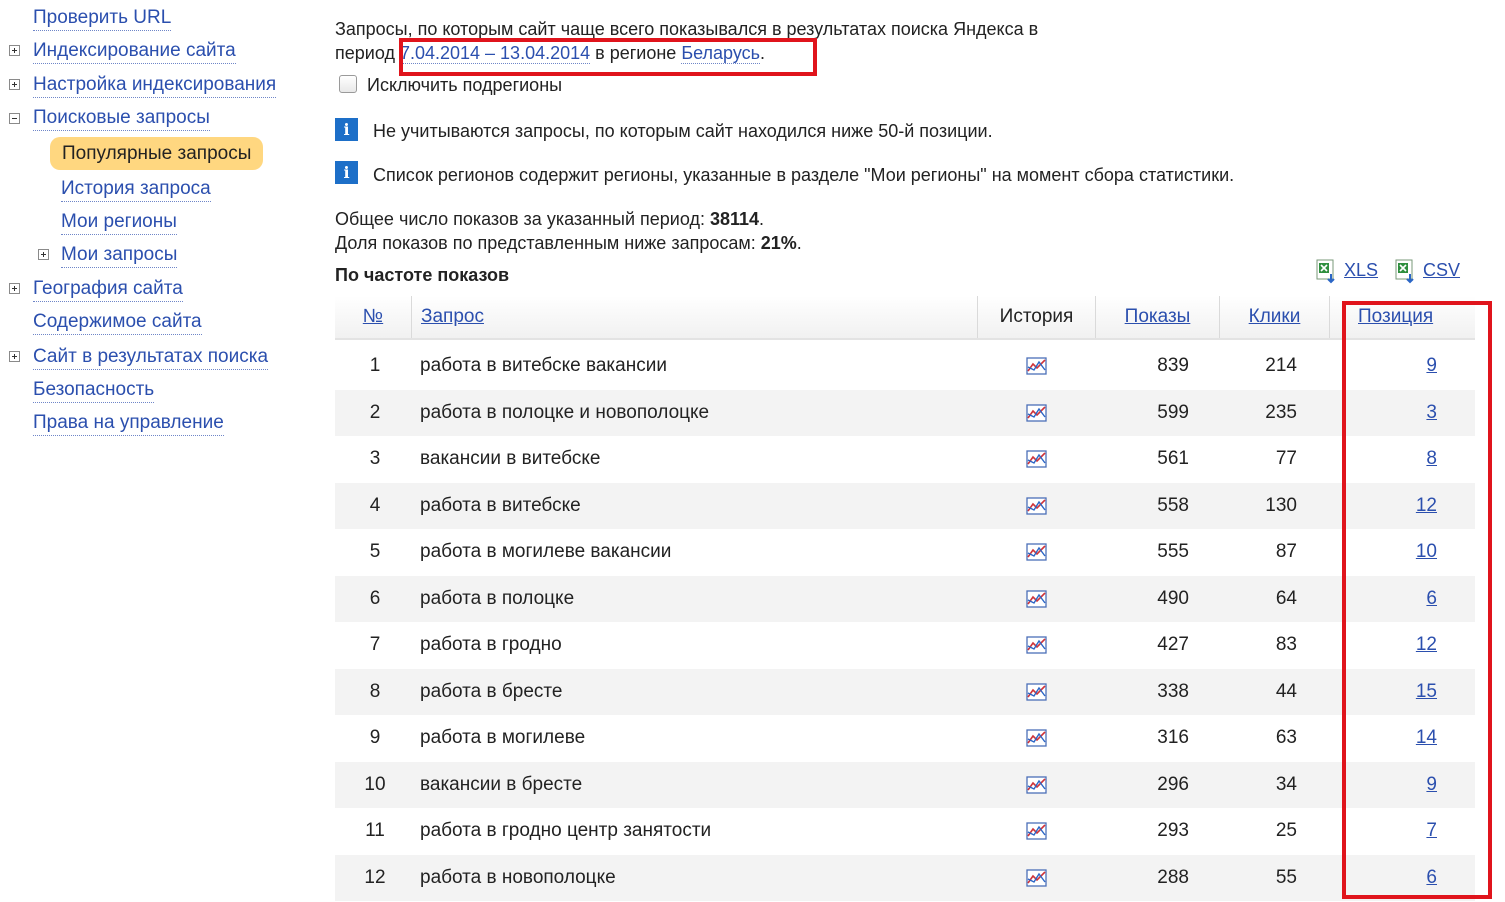  What do you see at coordinates (905, 412) in the screenshot?
I see `table-row: 2 работа в полоцке и новополоцке 599 235 3` at bounding box center [905, 412].